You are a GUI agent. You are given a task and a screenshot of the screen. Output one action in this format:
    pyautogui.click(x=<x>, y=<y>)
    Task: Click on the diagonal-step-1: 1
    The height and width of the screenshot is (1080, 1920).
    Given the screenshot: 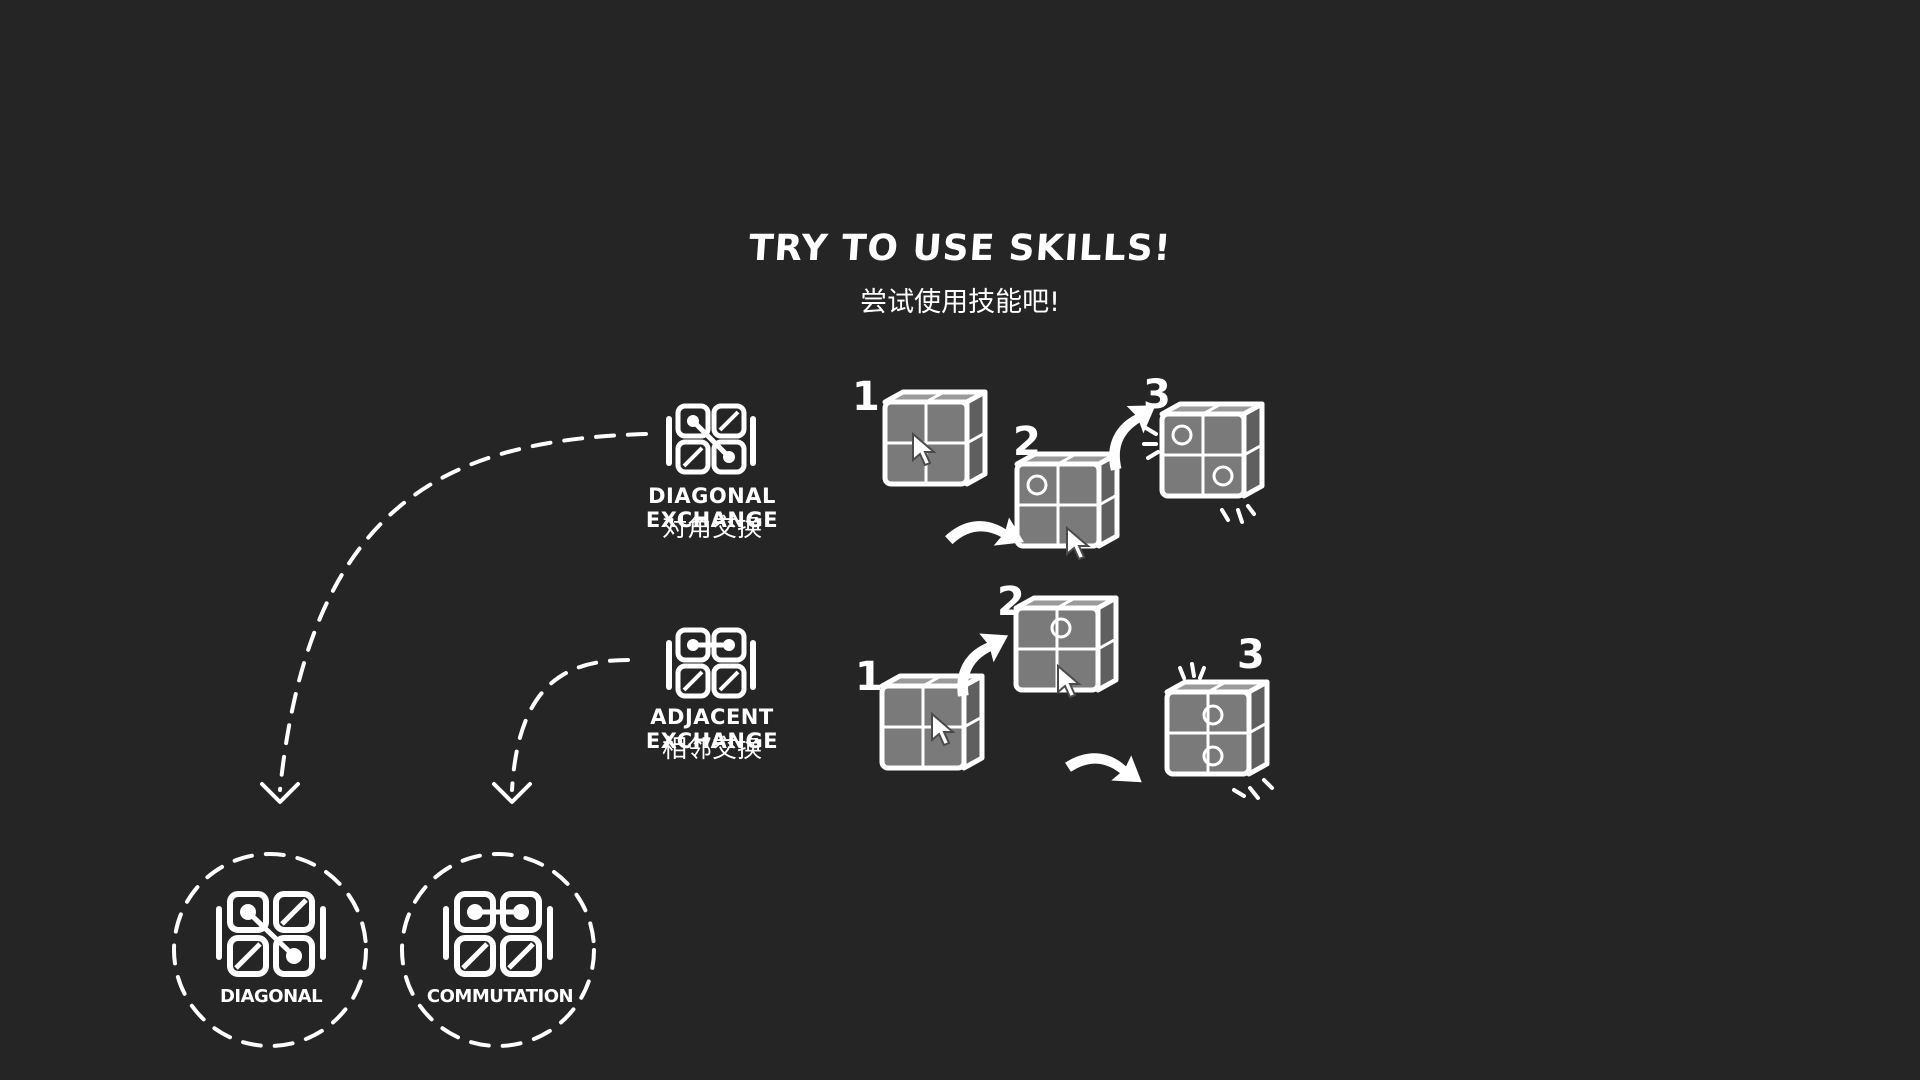 What is the action you would take?
    pyautogui.click(x=866, y=397)
    